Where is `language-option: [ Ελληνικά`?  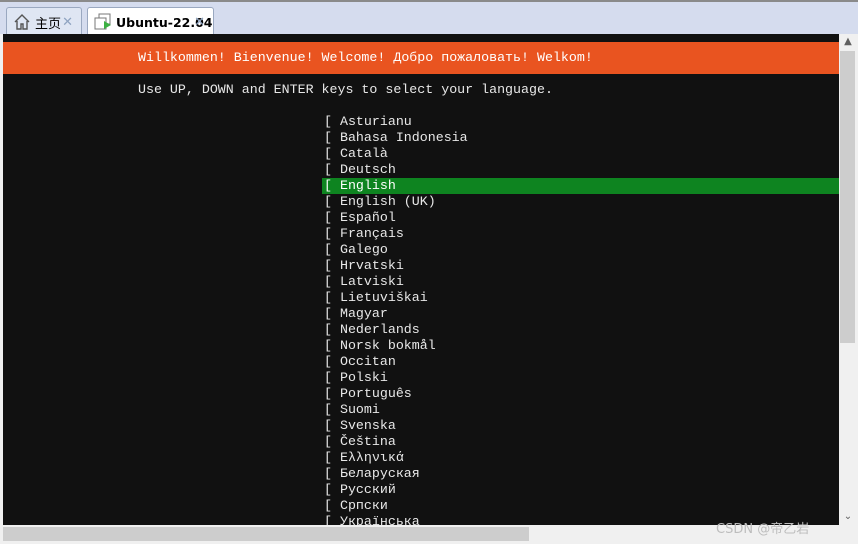
language-option: [ Ελληνικά is located at coordinates (580, 458).